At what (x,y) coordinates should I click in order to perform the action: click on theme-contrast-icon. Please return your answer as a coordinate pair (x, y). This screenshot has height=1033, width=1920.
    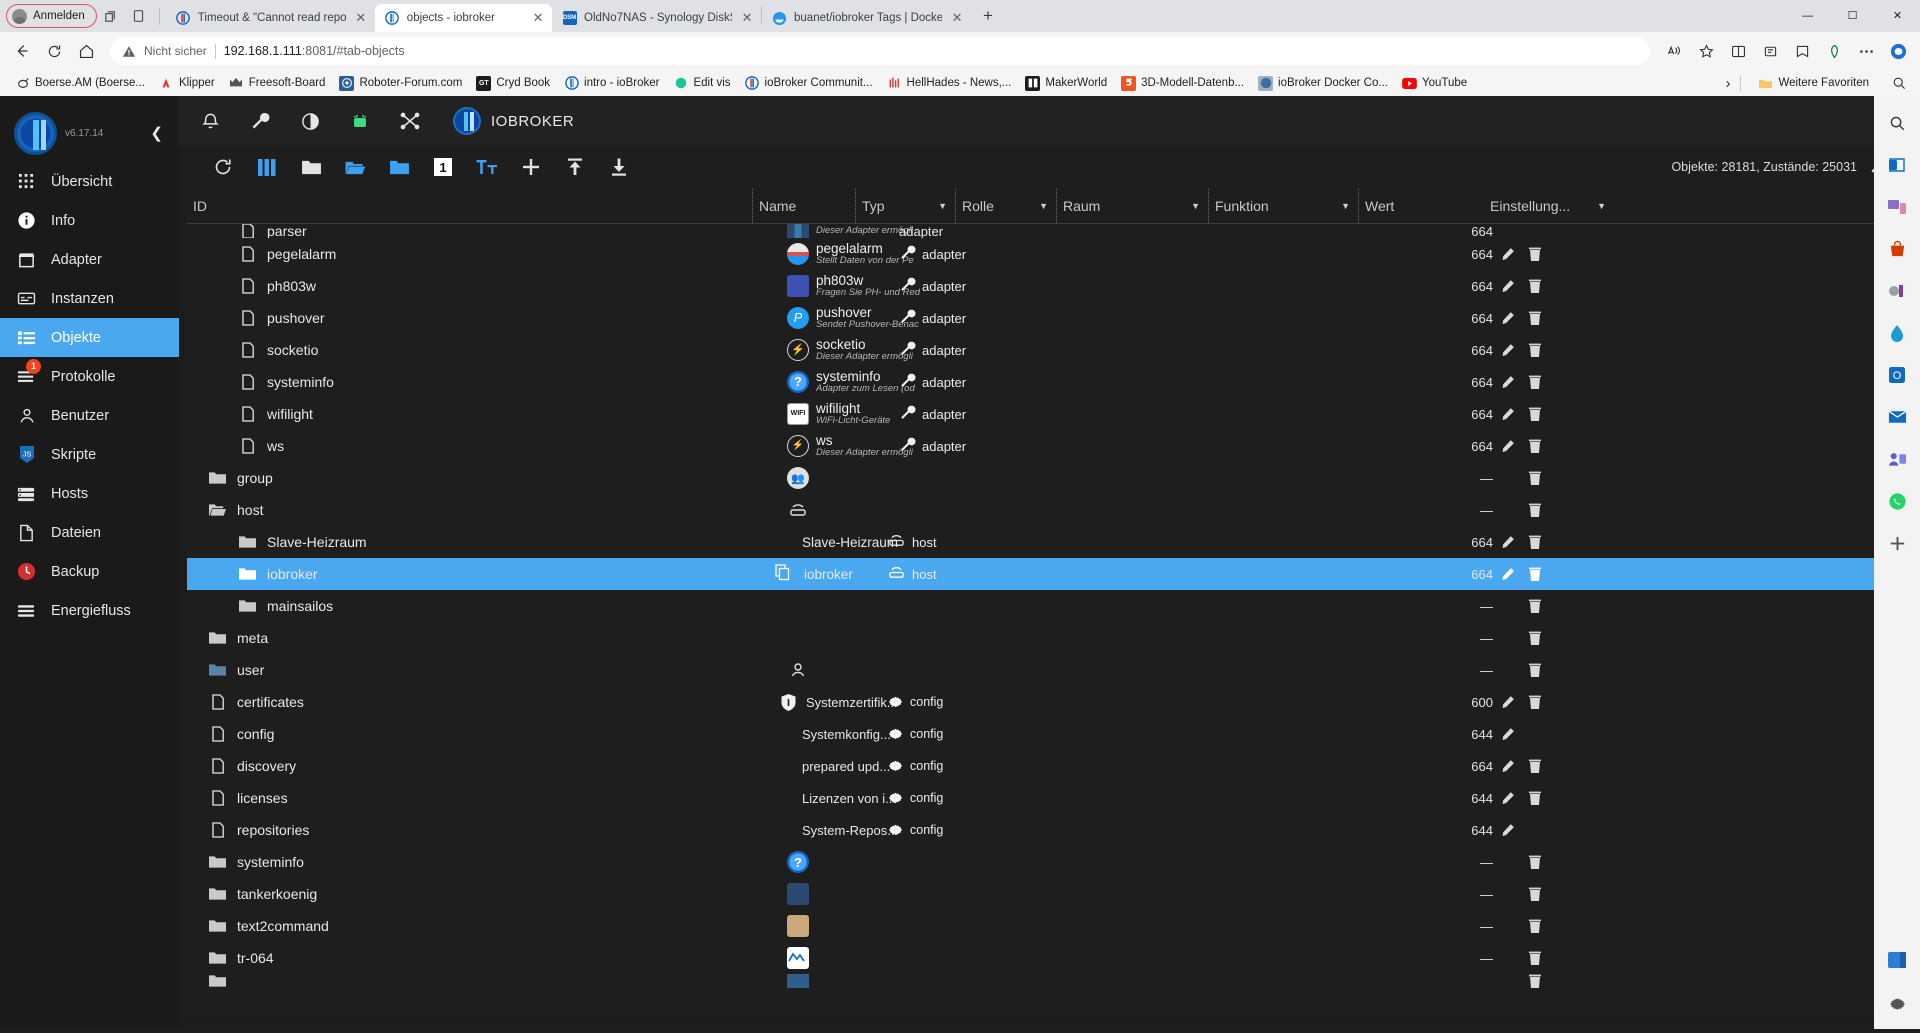
    Looking at the image, I should click on (310, 121).